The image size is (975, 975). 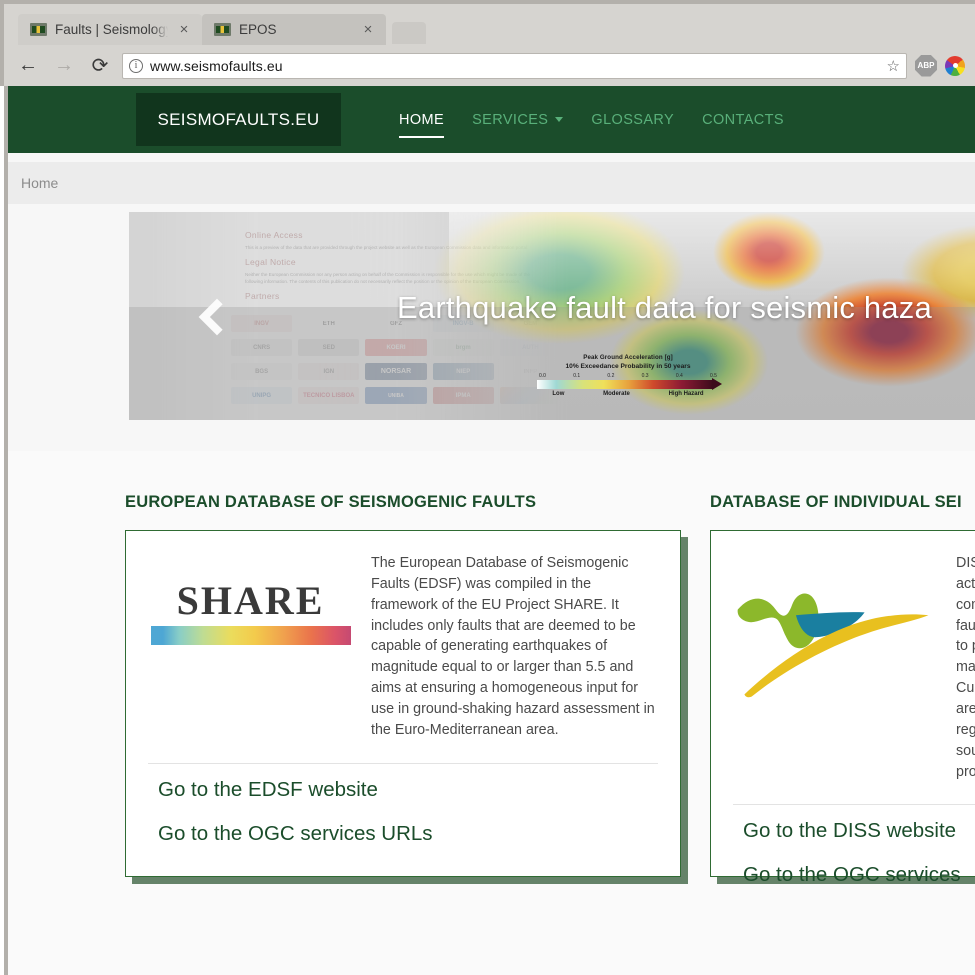 I want to click on legend-tick: 0.3, so click(x=645, y=376).